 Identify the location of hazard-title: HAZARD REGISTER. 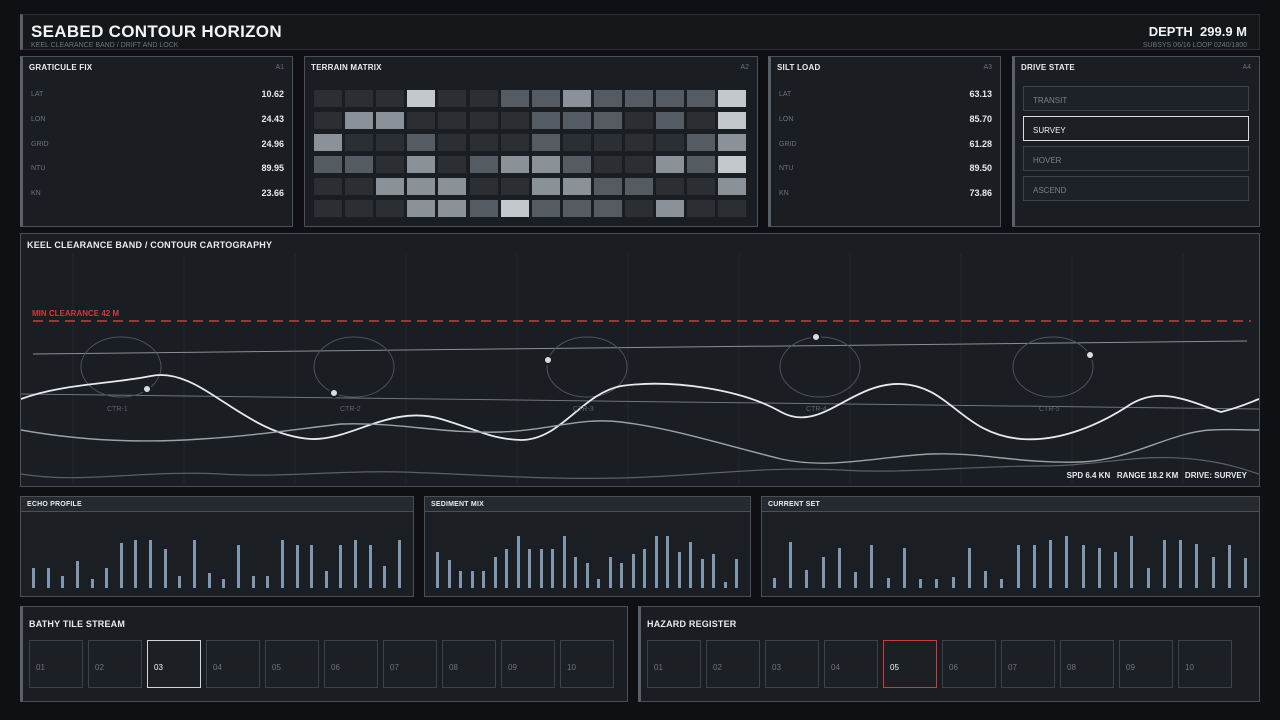
(692, 624).